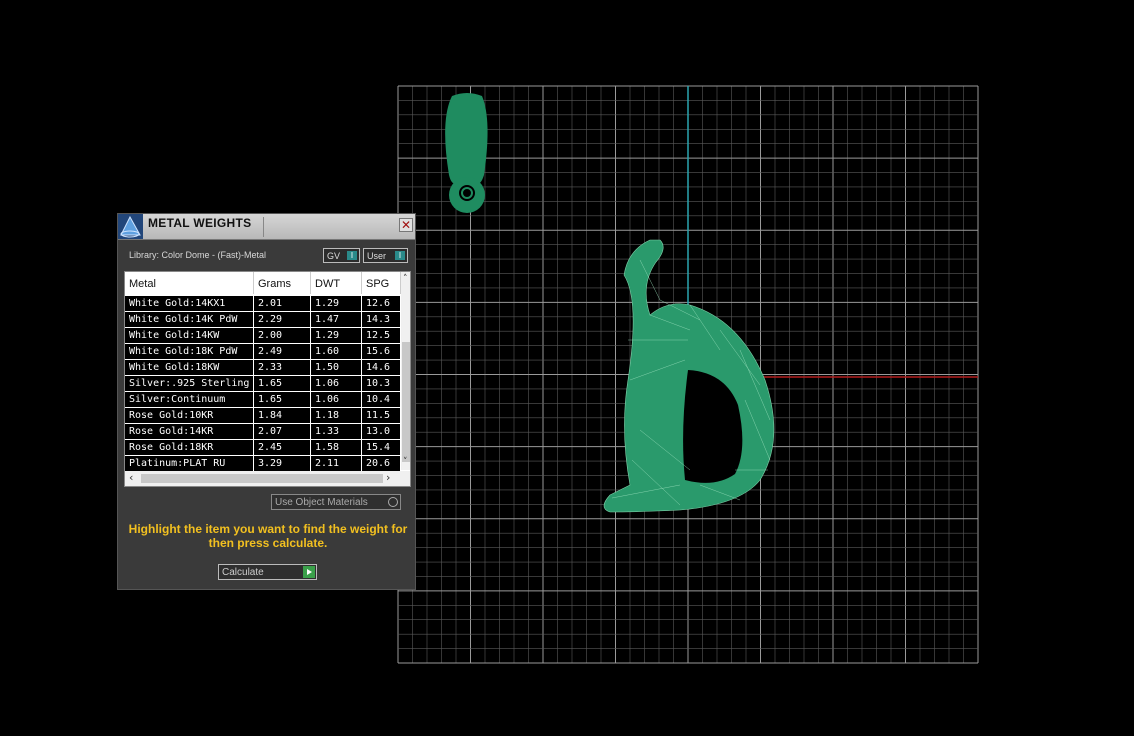 This screenshot has height=736, width=1134. I want to click on app-logo-icon, so click(130, 226).